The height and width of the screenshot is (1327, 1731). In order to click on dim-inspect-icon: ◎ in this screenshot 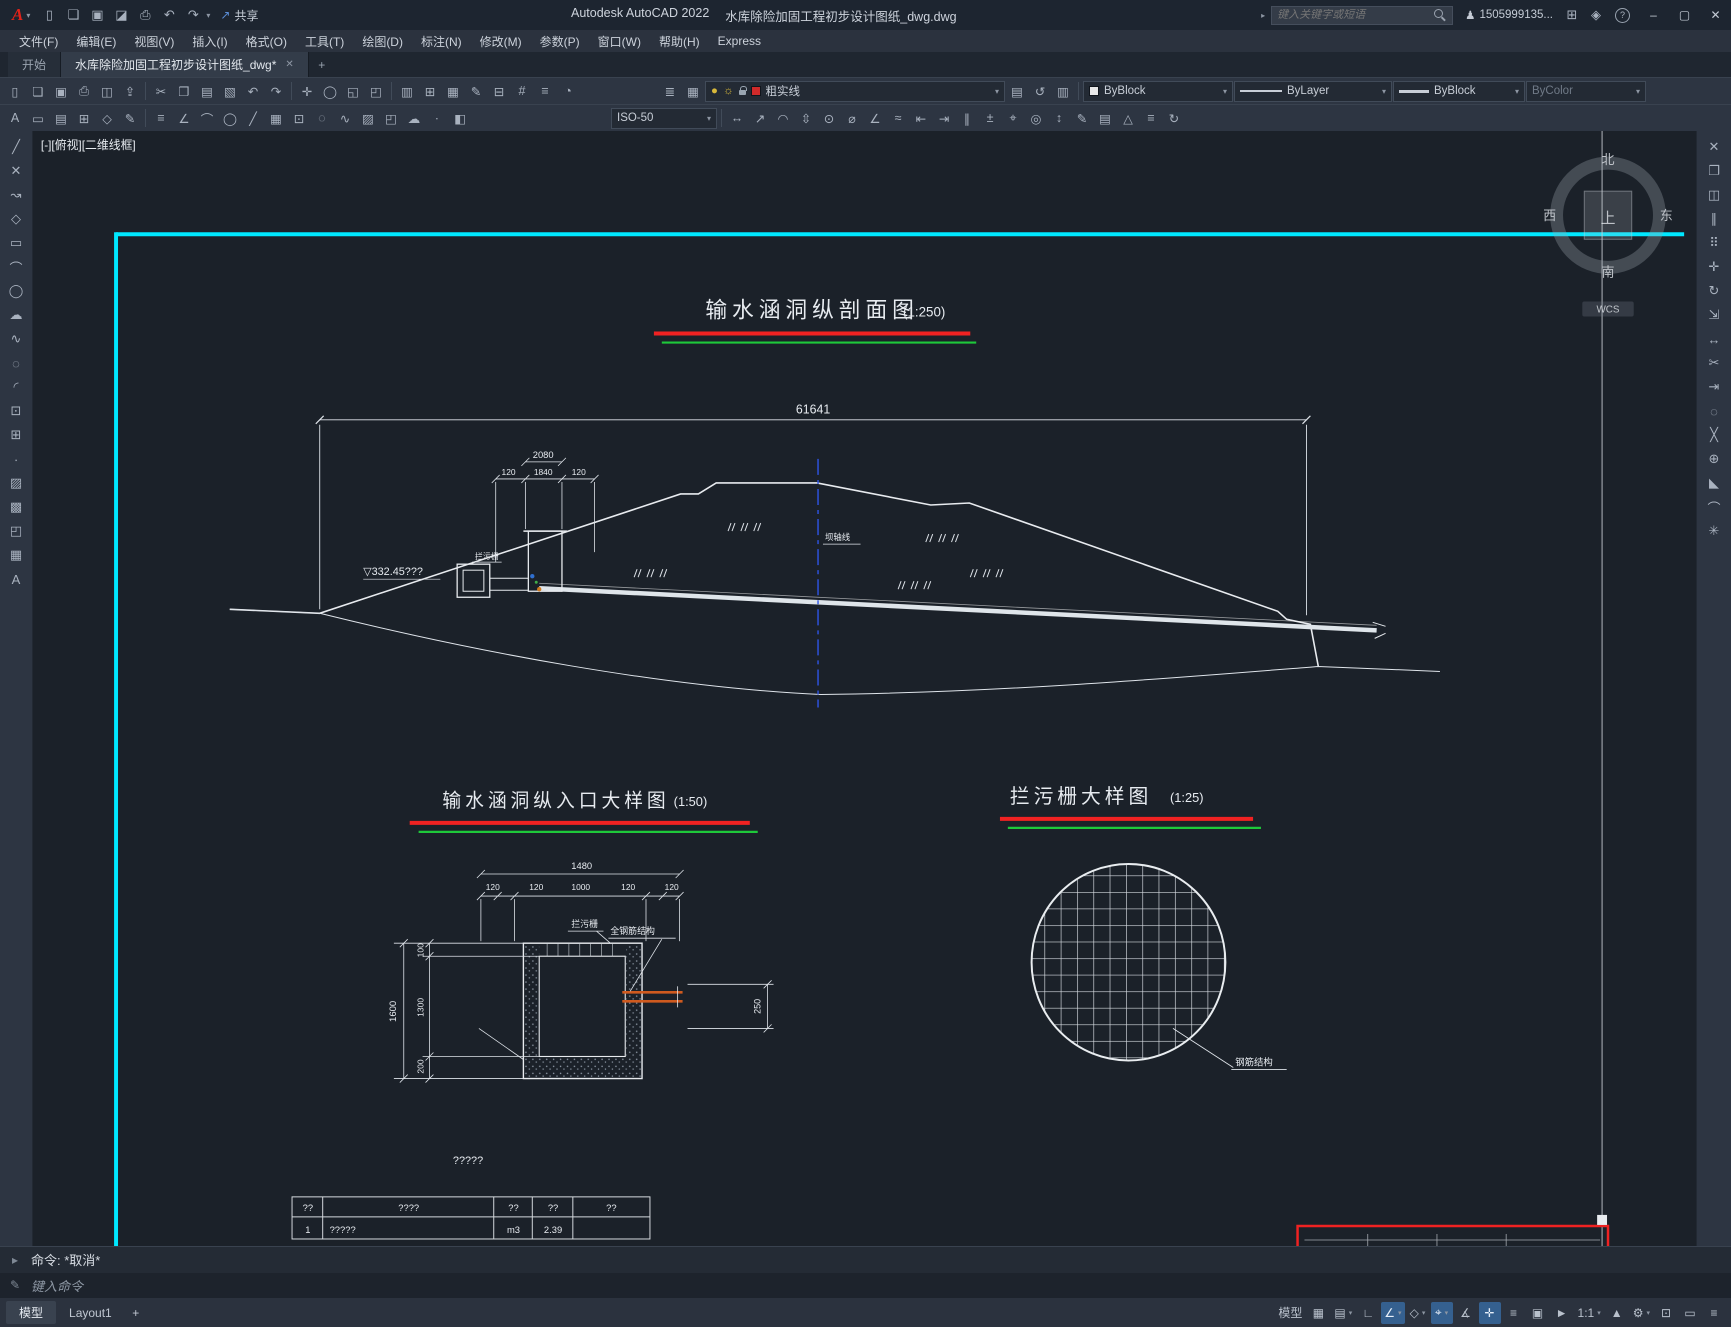, I will do `click(1036, 118)`.